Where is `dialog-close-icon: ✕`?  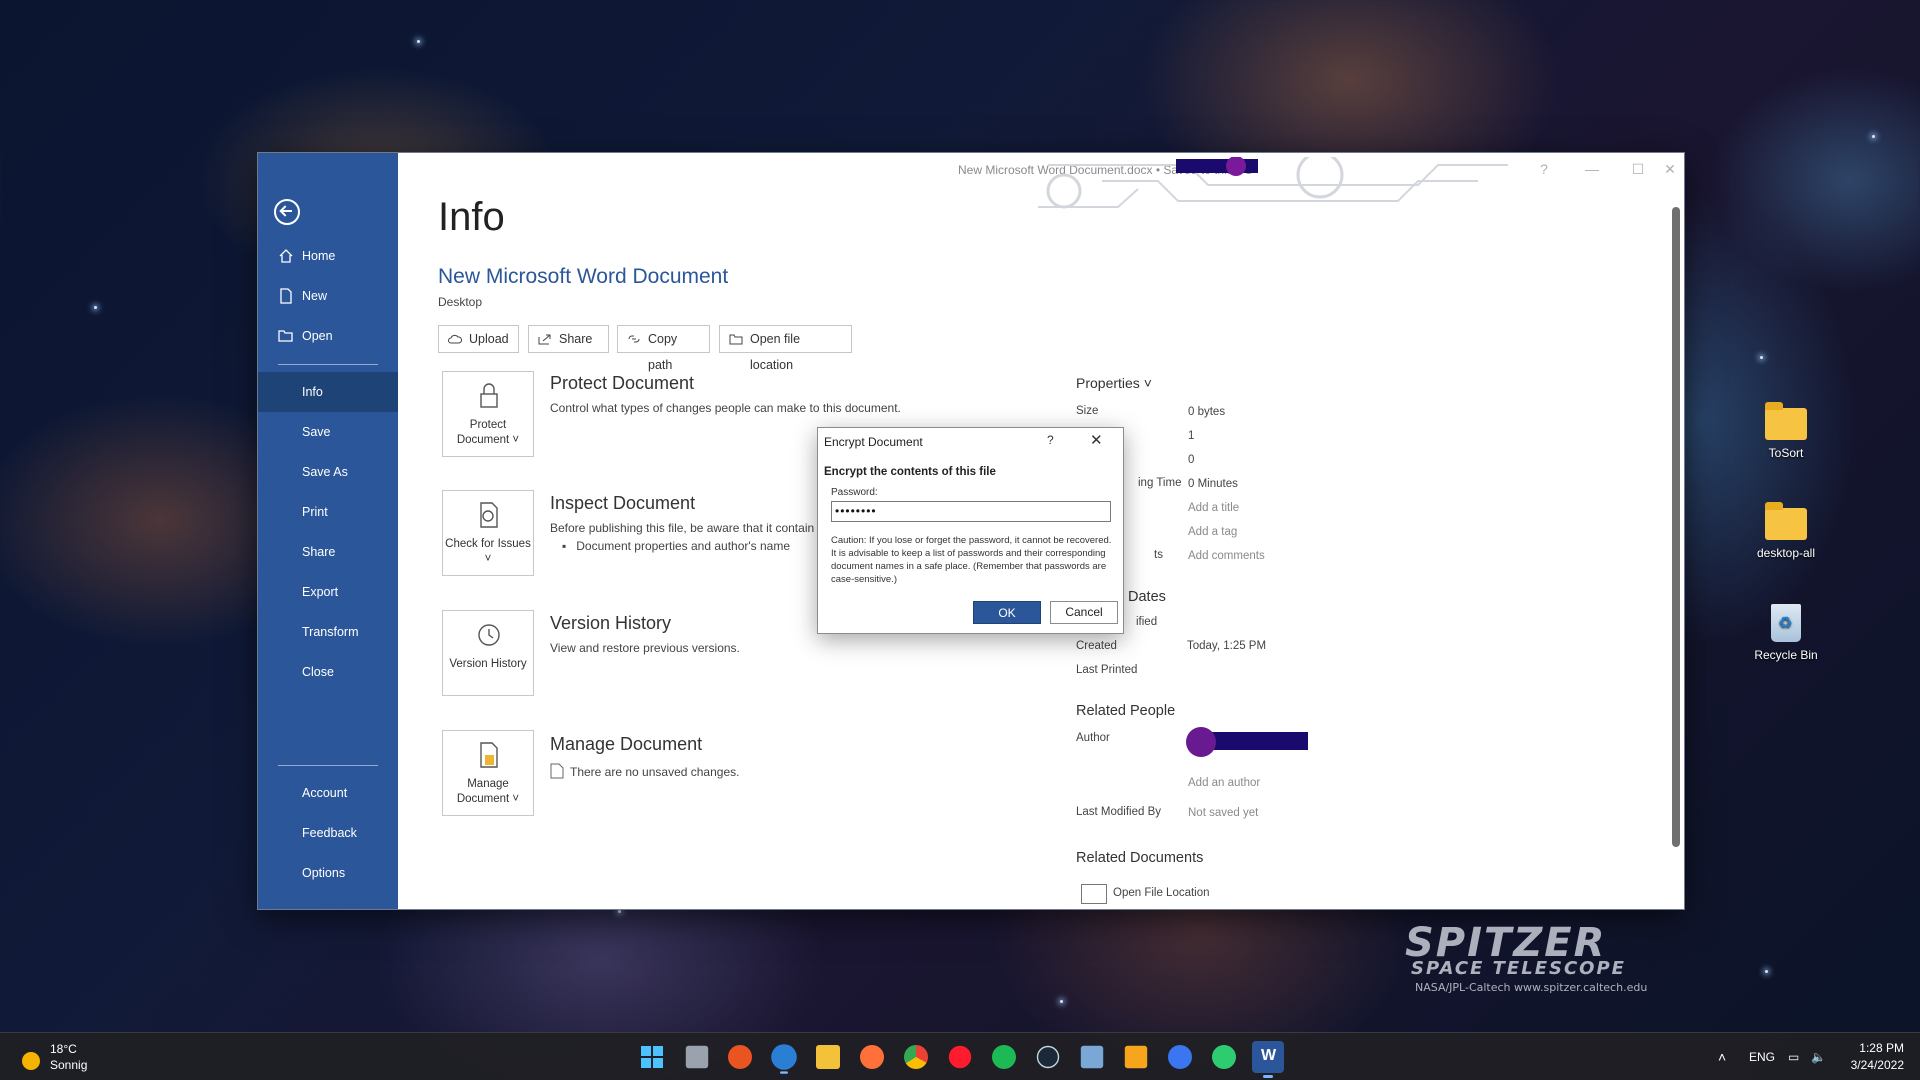
dialog-close-icon: ✕ is located at coordinates (1096, 440).